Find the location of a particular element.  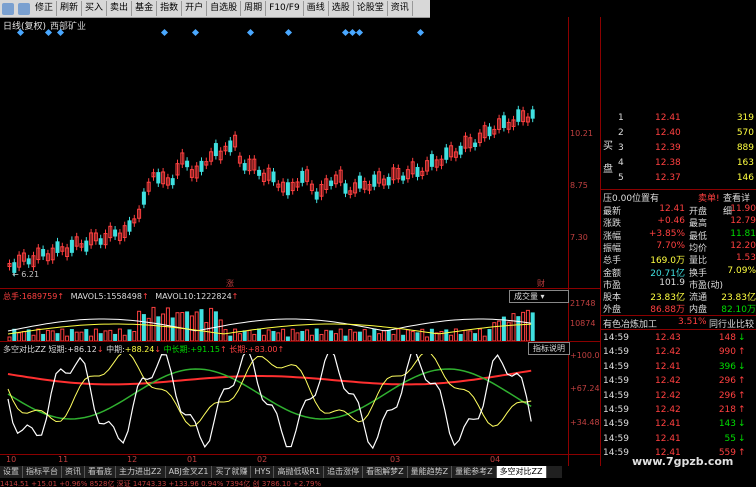

quote-key: 涨跌 is located at coordinates (612, 224).